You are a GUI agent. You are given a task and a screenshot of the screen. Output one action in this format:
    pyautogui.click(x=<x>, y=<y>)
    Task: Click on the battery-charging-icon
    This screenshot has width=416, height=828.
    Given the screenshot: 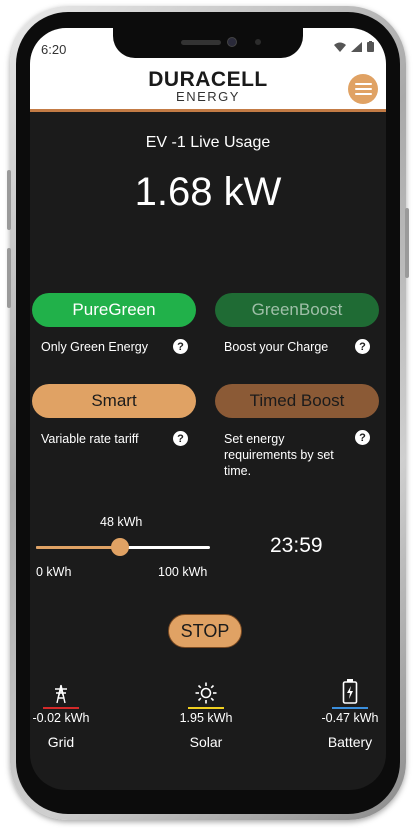 What is the action you would take?
    pyautogui.click(x=350, y=691)
    